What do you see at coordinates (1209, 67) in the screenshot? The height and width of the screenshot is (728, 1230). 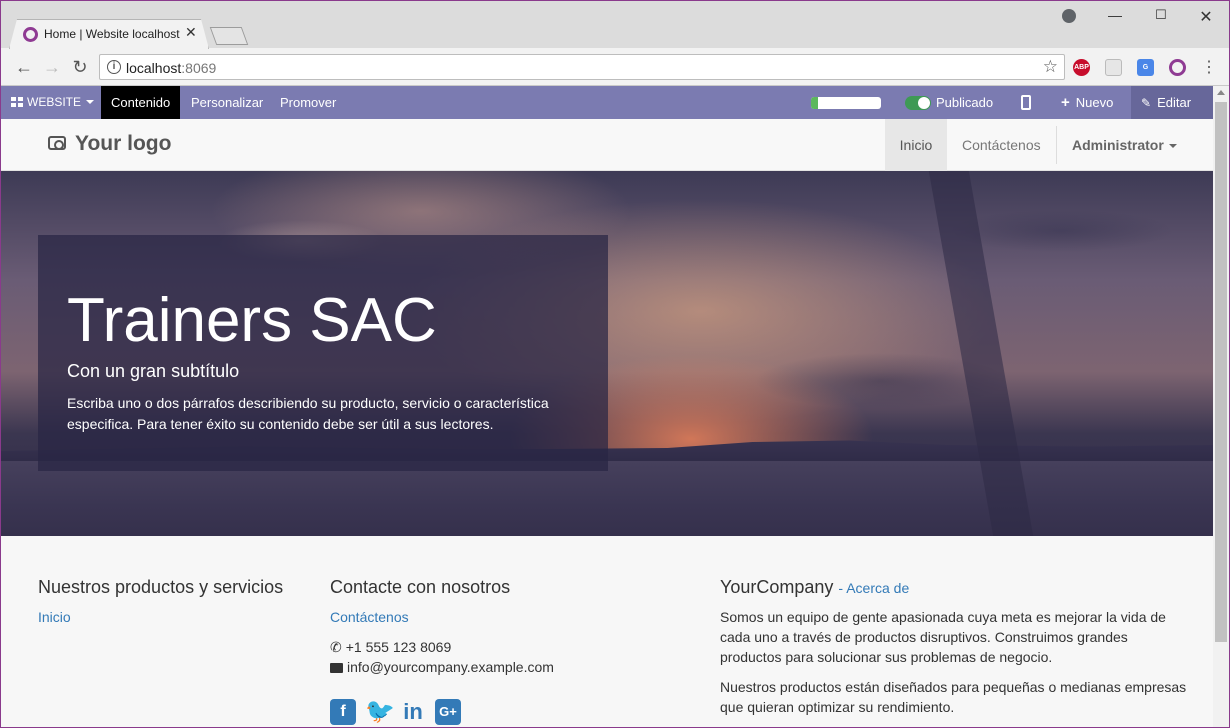 I see `browser-menu-icon: ⋮` at bounding box center [1209, 67].